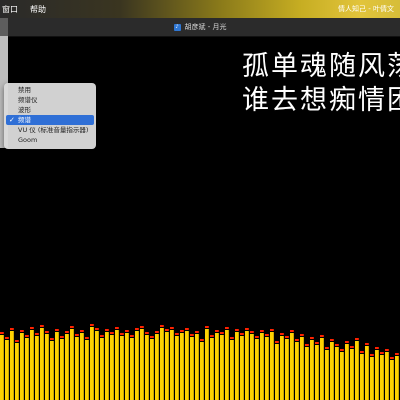 The width and height of the screenshot is (400, 400). Describe the element at coordinates (38, 9) in the screenshot. I see `menu-help: 帮助` at that location.